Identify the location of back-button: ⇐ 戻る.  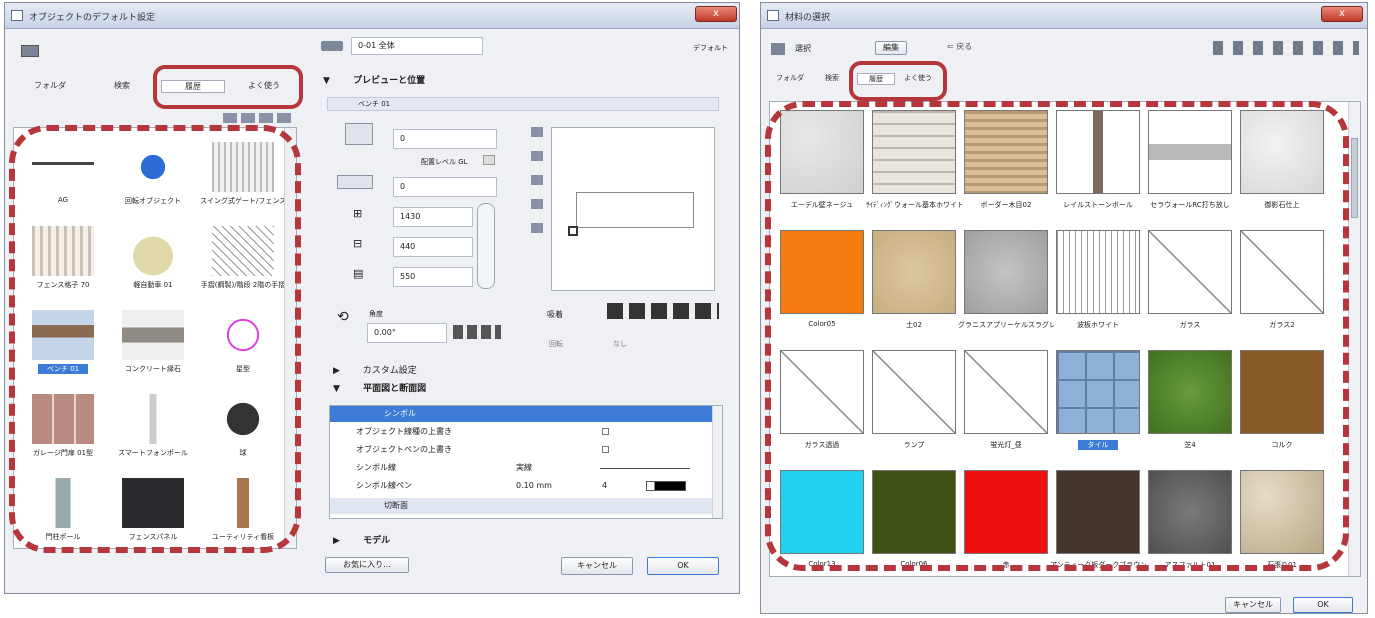
(959, 46).